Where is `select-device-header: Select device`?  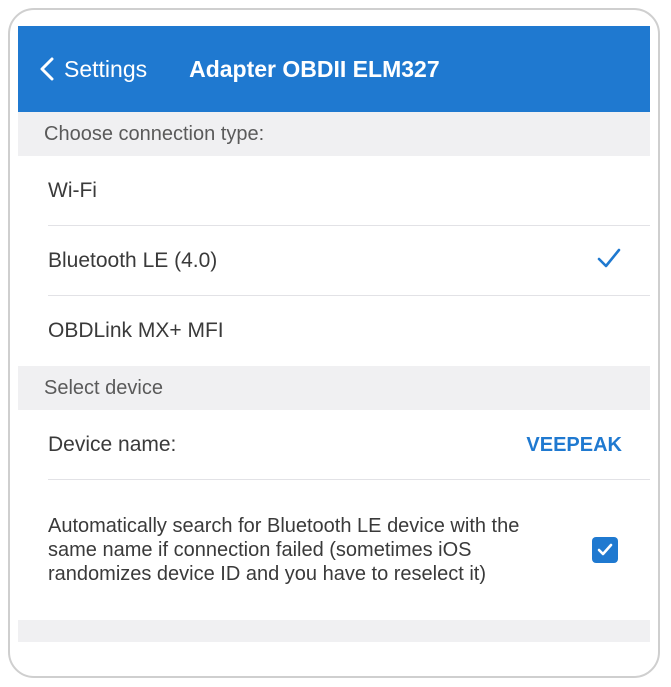 select-device-header: Select device is located at coordinates (334, 388).